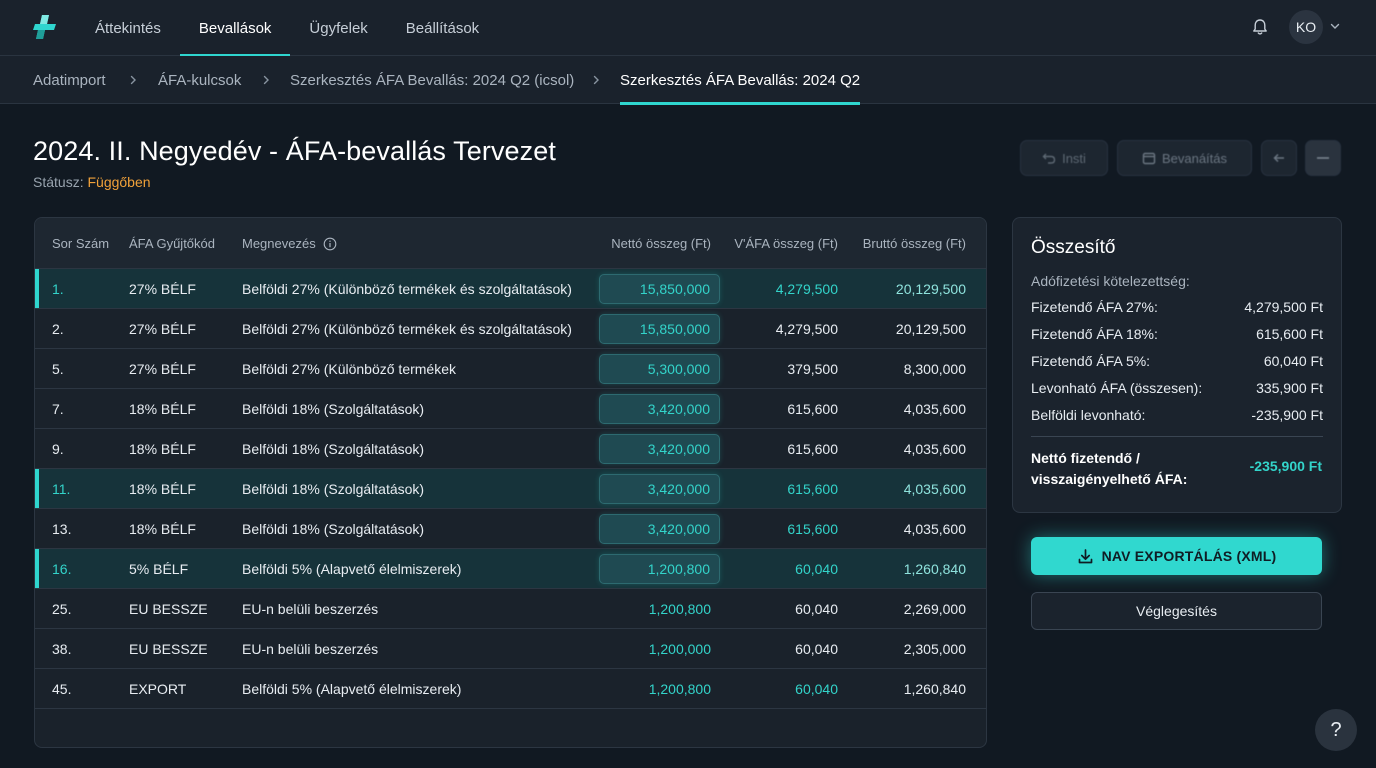  I want to click on col-header-net: Nettó összeg (Ft), so click(653, 243).